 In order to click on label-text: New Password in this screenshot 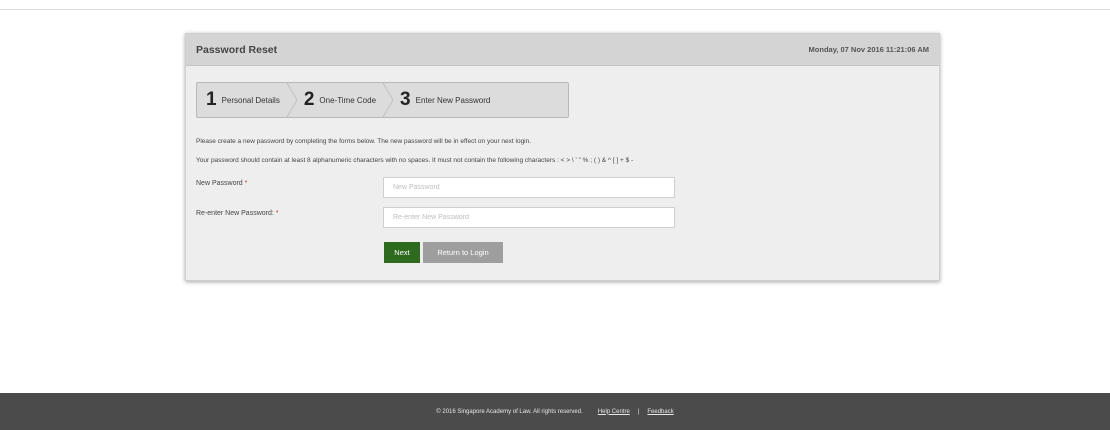, I will do `click(219, 183)`.